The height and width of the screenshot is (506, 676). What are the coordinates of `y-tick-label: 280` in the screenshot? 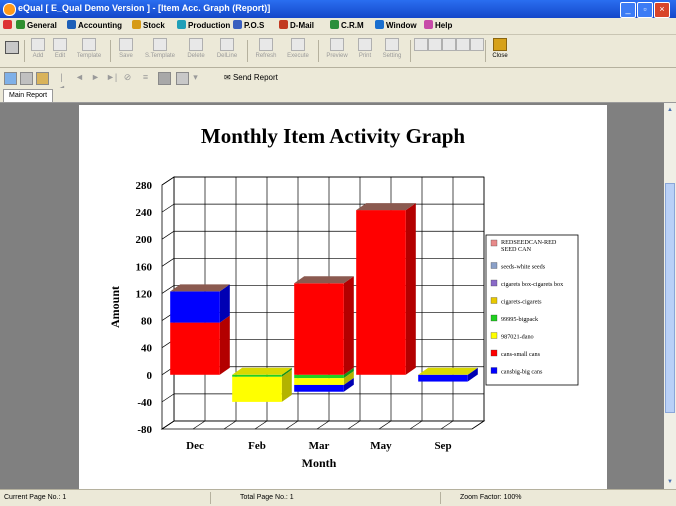 It's located at (144, 186).